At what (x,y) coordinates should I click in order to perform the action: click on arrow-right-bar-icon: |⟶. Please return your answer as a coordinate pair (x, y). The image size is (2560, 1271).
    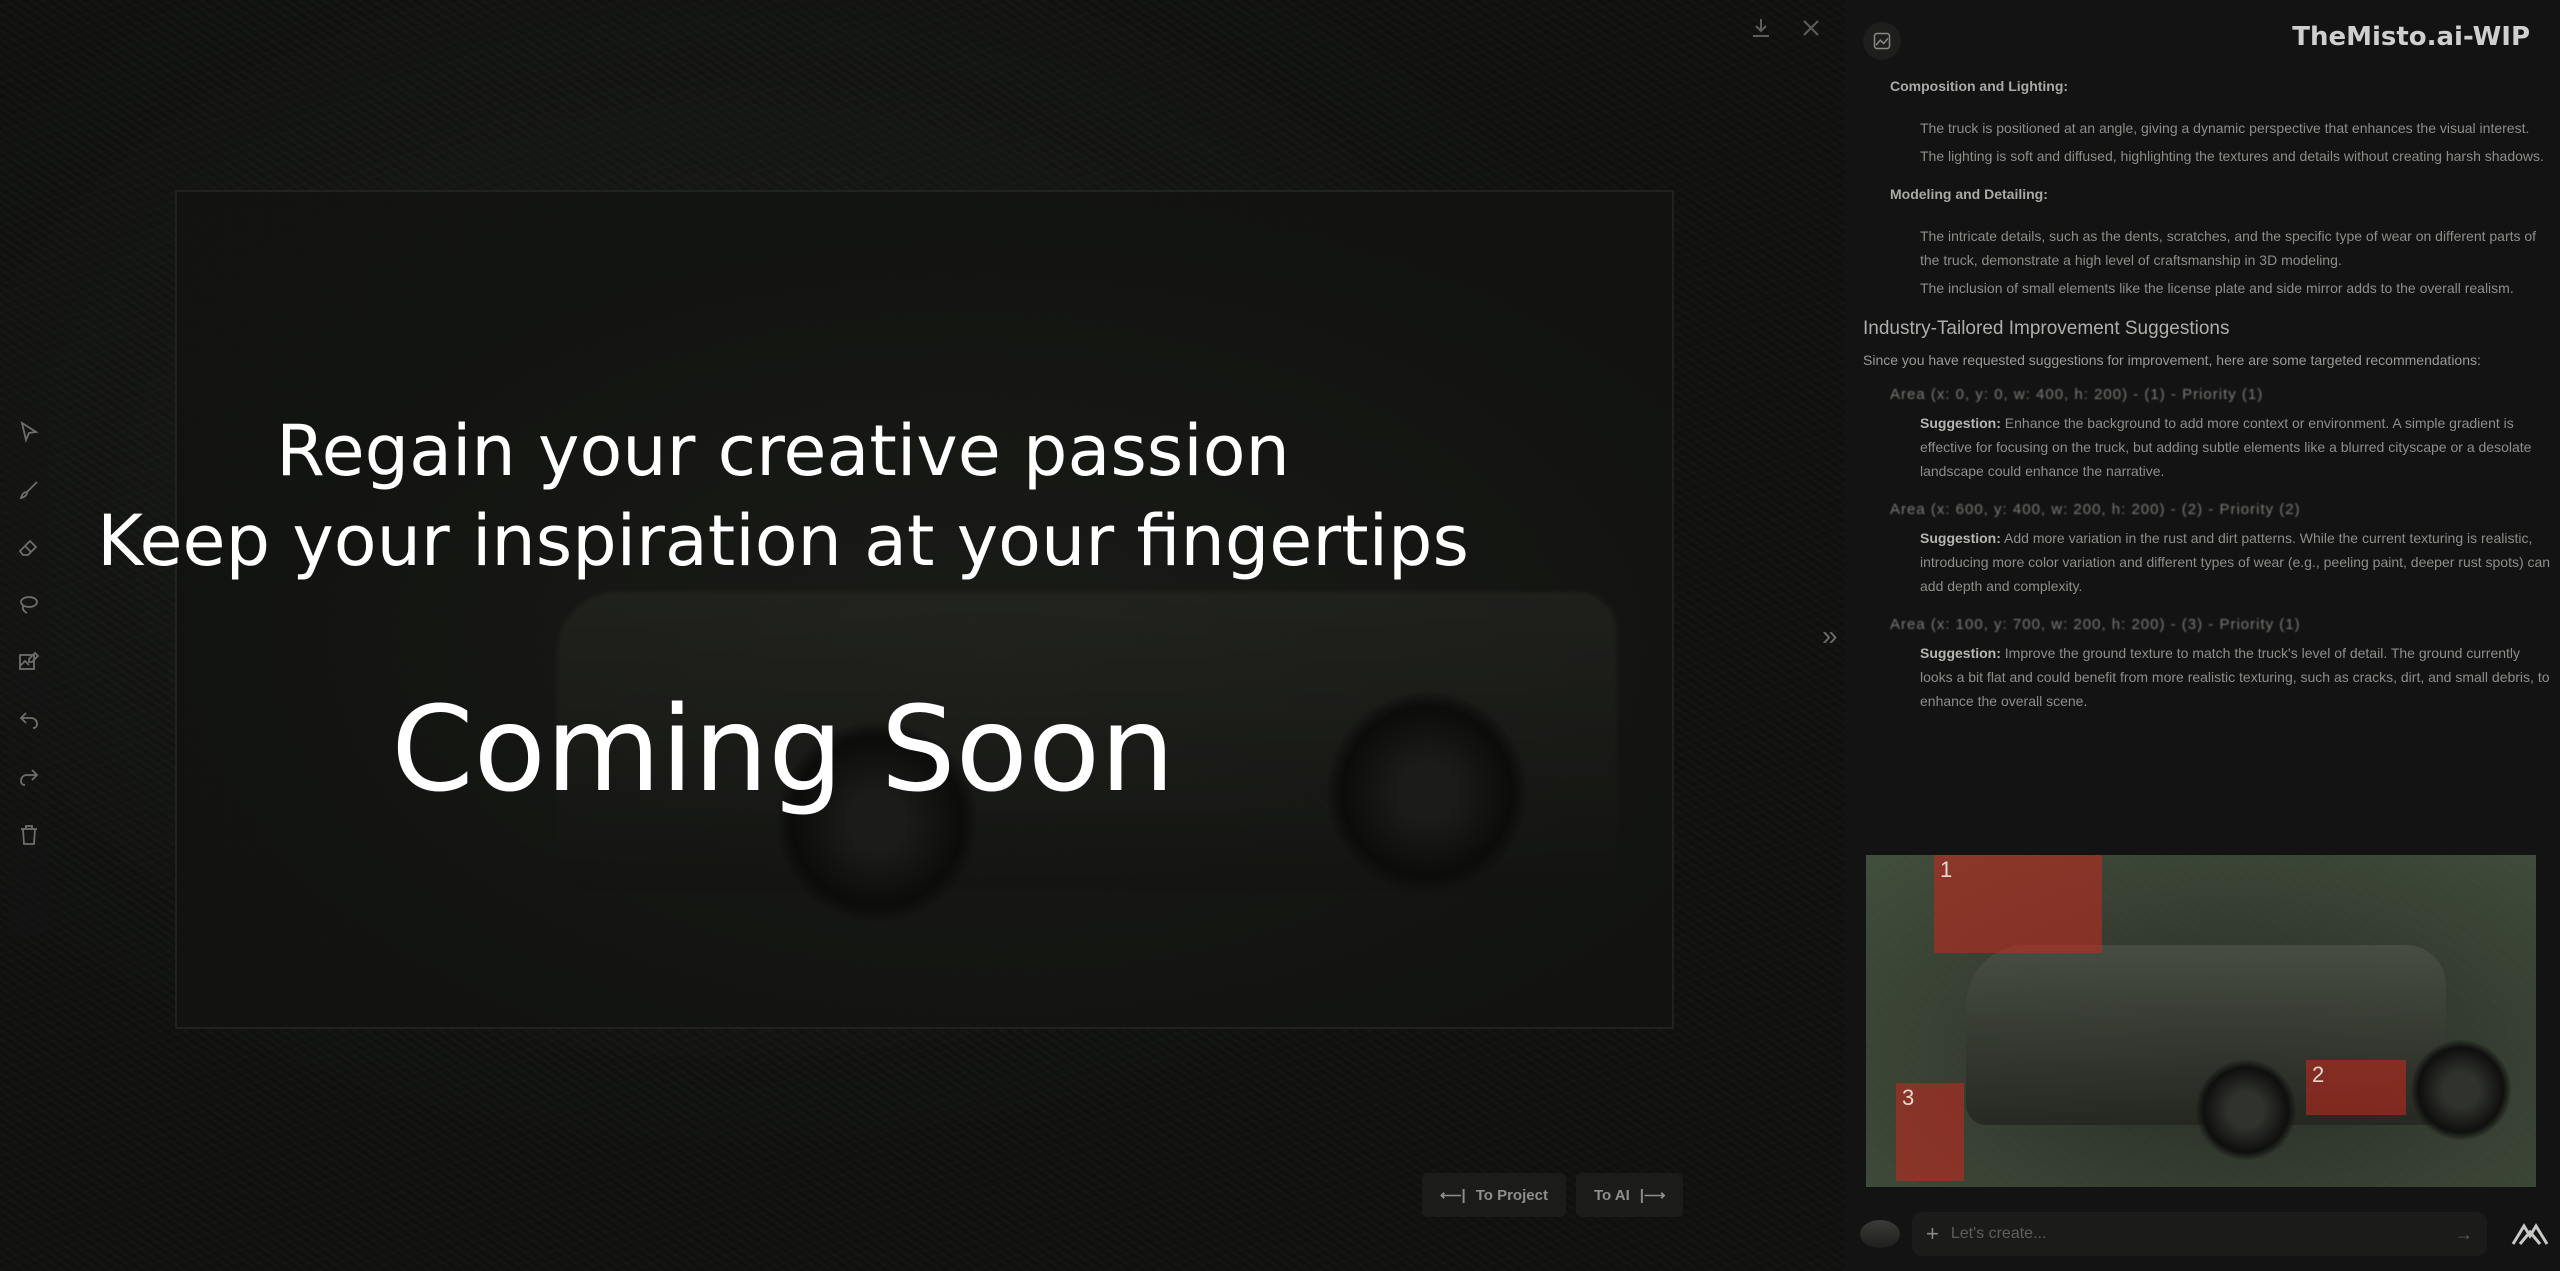
    Looking at the image, I should click on (1652, 1195).